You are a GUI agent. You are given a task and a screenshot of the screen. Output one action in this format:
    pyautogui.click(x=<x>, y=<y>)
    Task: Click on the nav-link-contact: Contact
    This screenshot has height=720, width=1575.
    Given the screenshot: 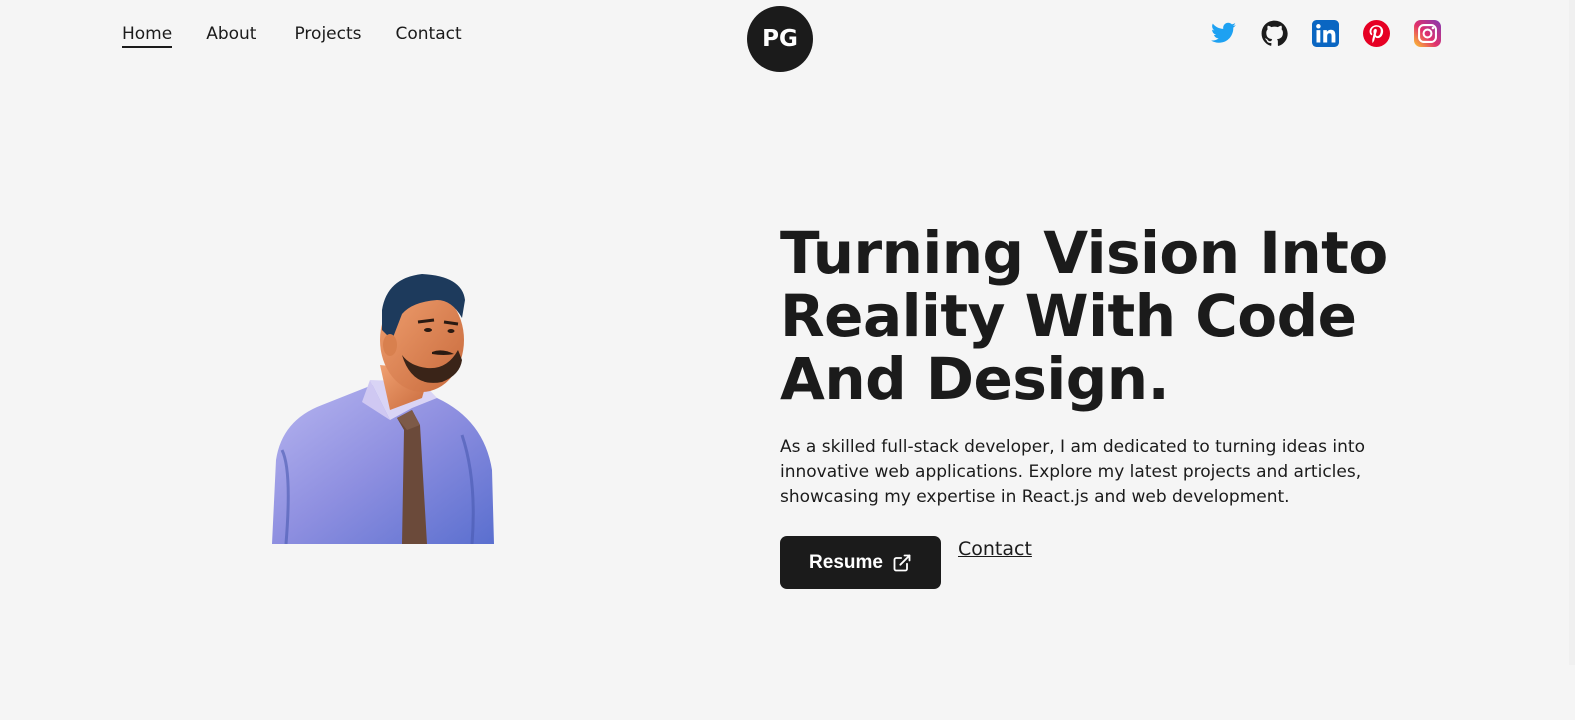 What is the action you would take?
    pyautogui.click(x=429, y=36)
    